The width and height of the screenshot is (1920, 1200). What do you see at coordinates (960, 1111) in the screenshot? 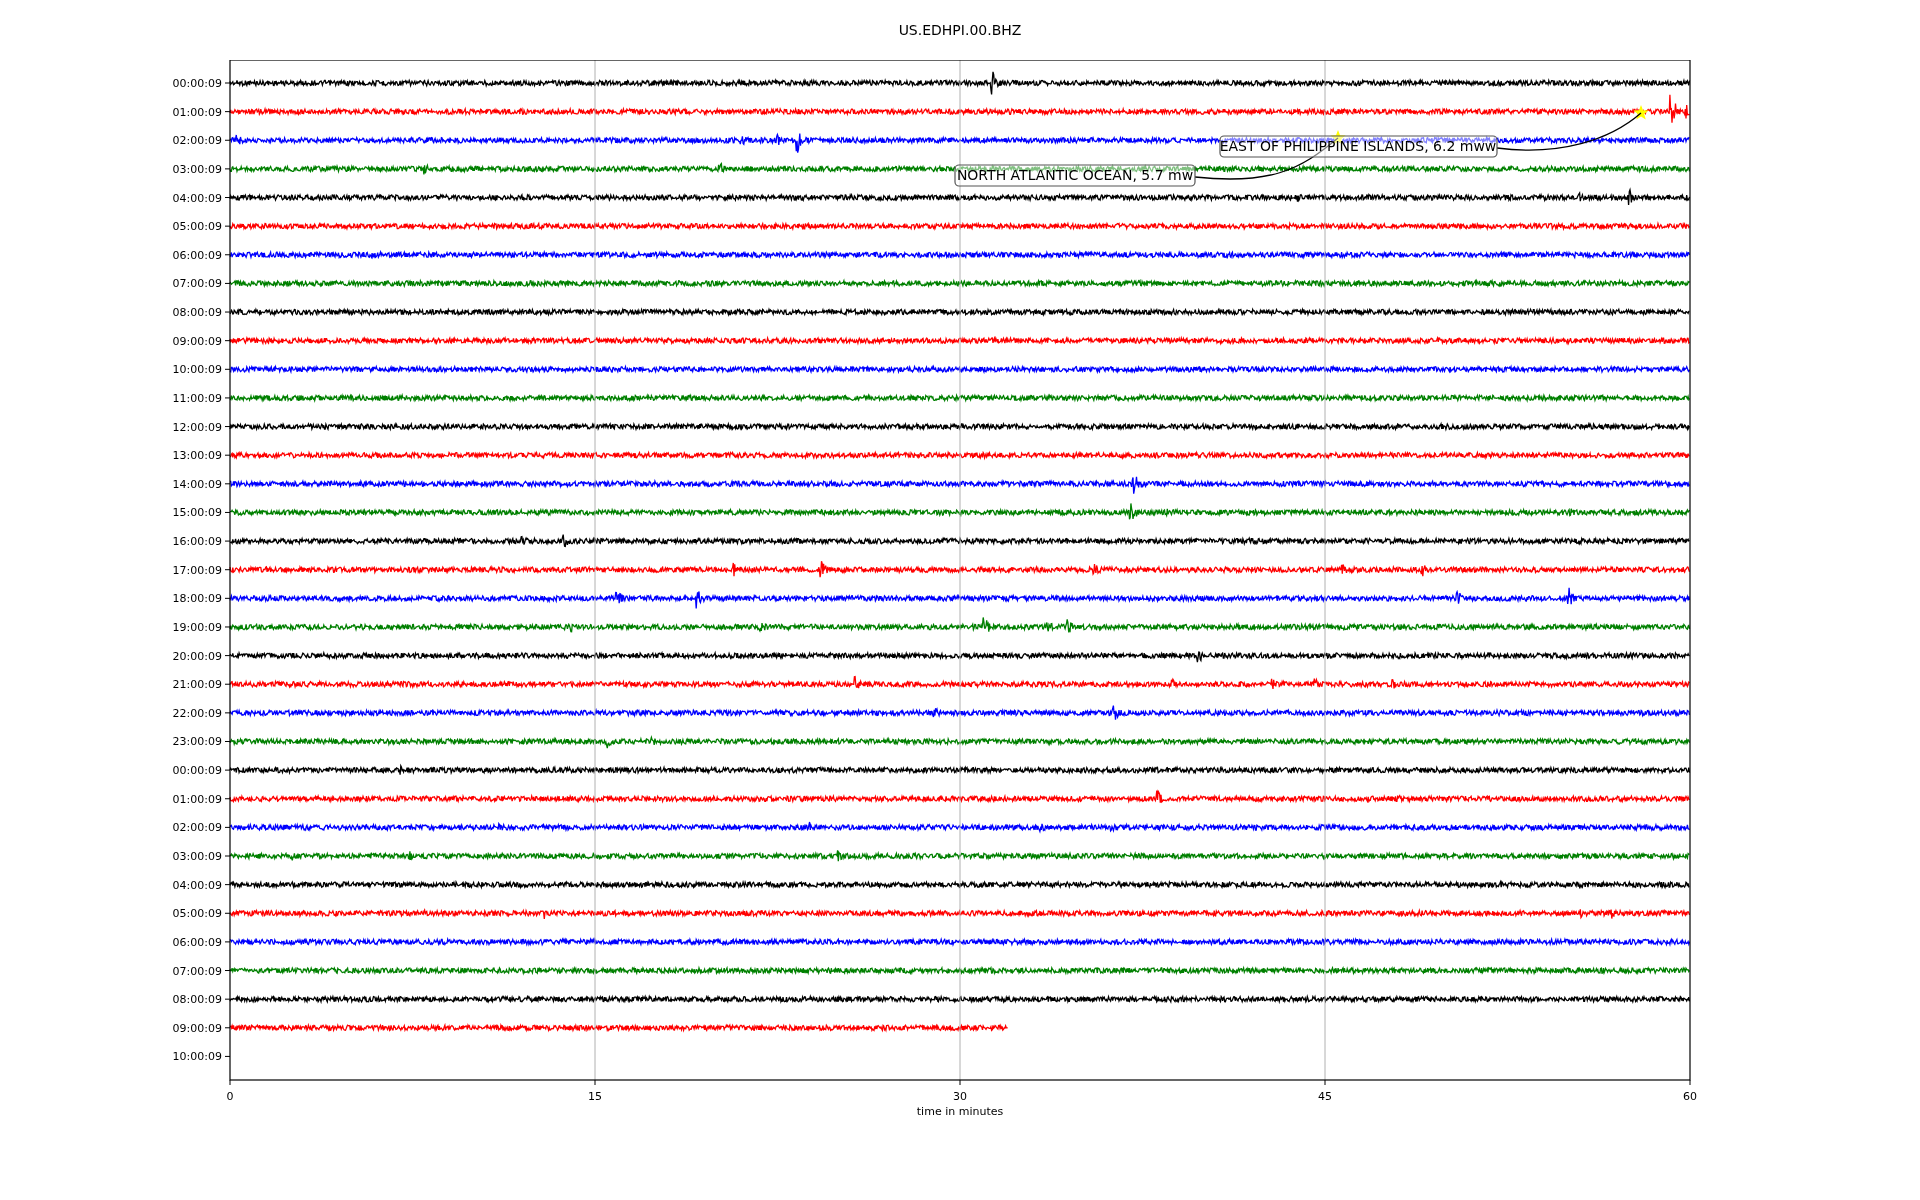
I see `x-axis-label: time in minutes` at bounding box center [960, 1111].